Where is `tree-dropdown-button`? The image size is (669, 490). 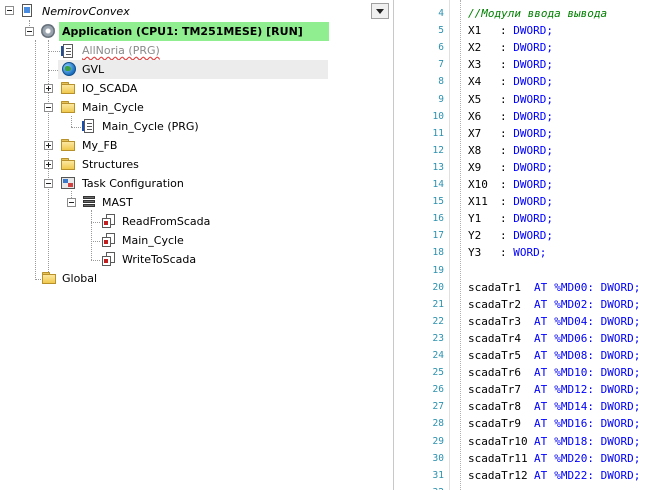
tree-dropdown-button is located at coordinates (380, 11).